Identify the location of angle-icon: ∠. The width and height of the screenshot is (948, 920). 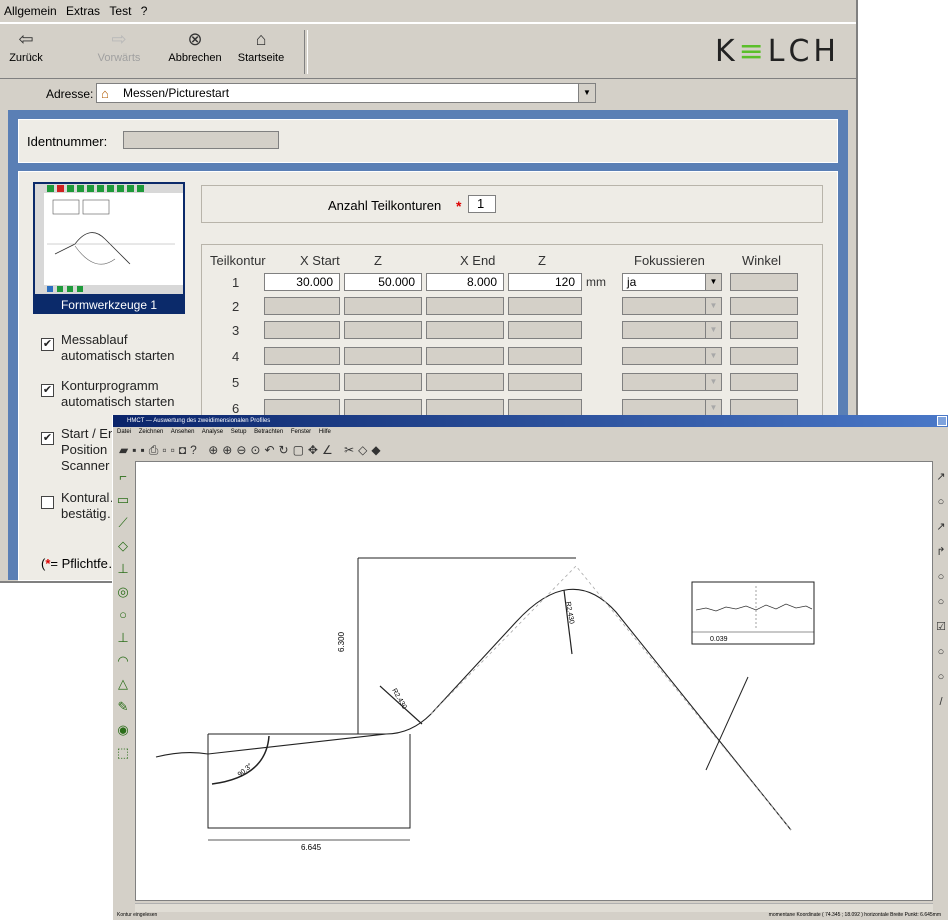
(329, 450).